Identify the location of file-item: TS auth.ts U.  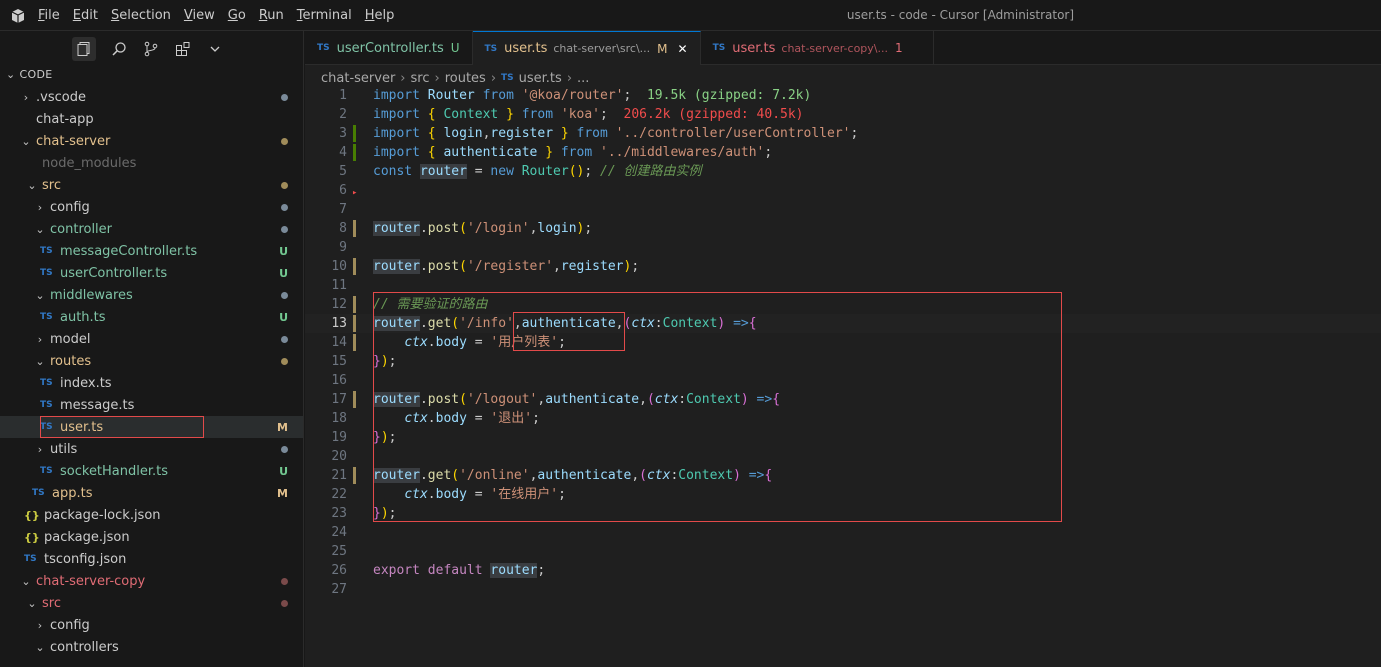
(151, 317).